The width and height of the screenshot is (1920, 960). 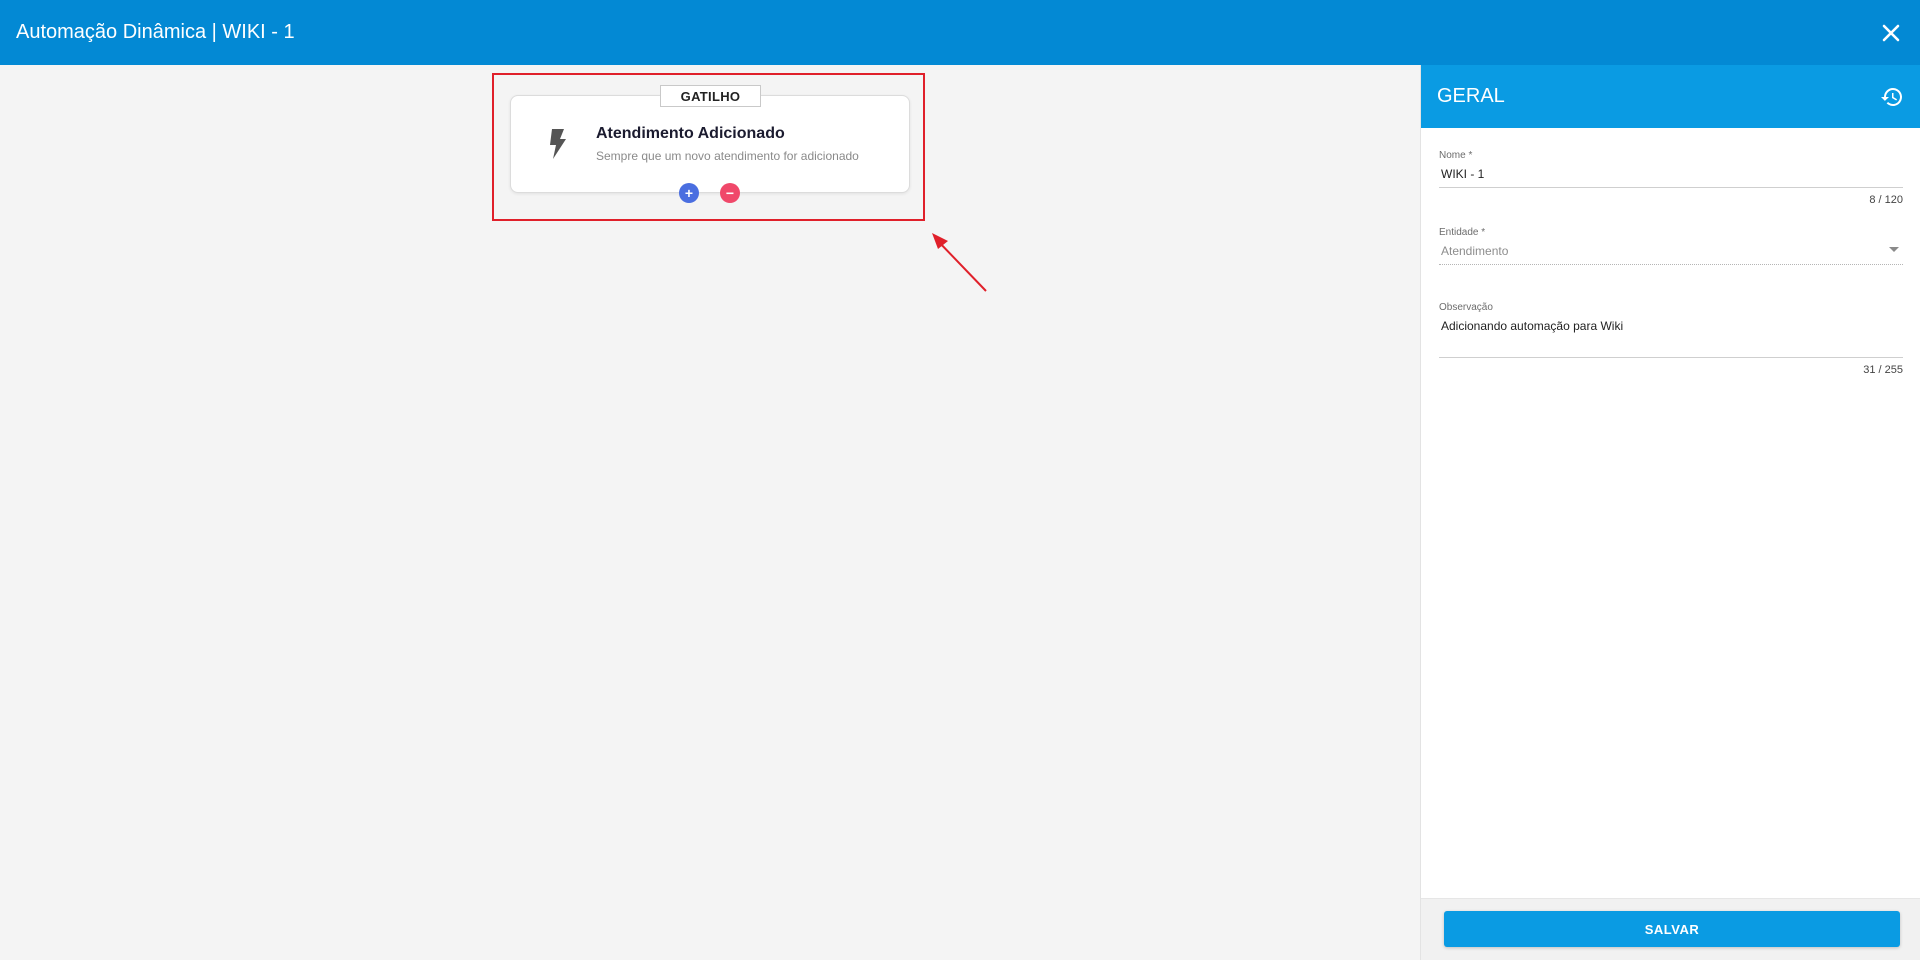 I want to click on observation-label: Observação, so click(x=1466, y=307).